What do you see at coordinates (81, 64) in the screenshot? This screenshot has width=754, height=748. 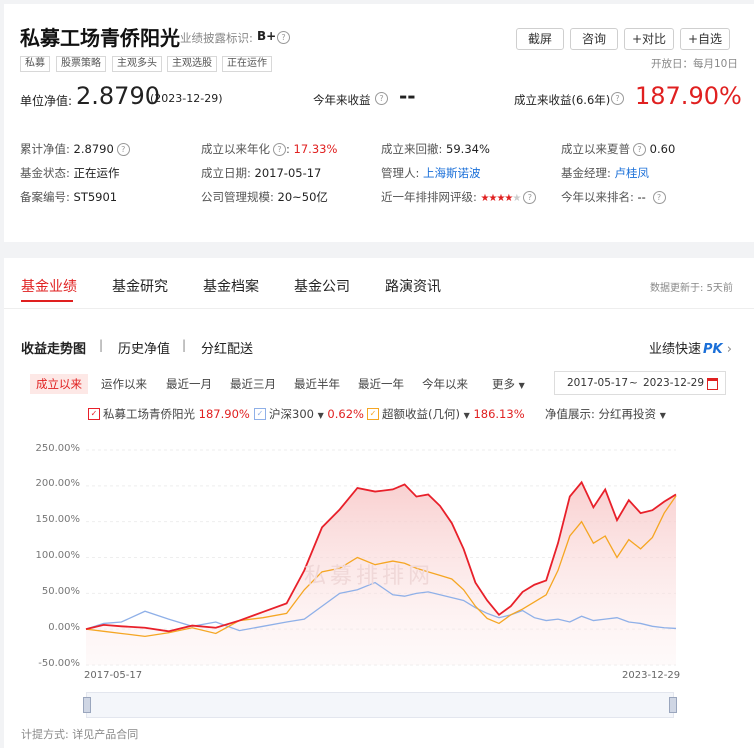 I see `tag: 股票策略` at bounding box center [81, 64].